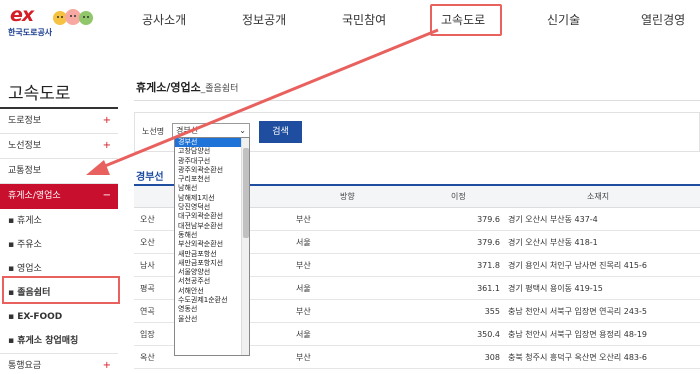  What do you see at coordinates (563, 19) in the screenshot?
I see `gnb-item-newtech: 신기술` at bounding box center [563, 19].